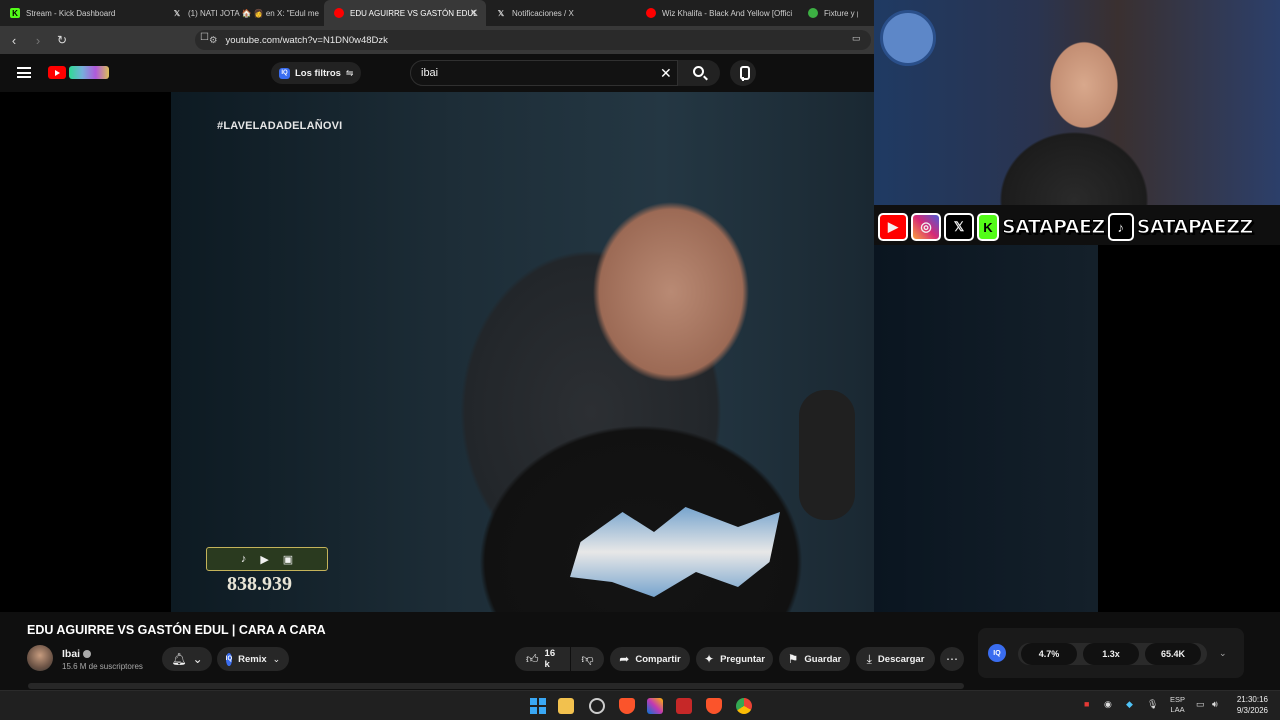  I want to click on windows-start-icon, so click(538, 706).